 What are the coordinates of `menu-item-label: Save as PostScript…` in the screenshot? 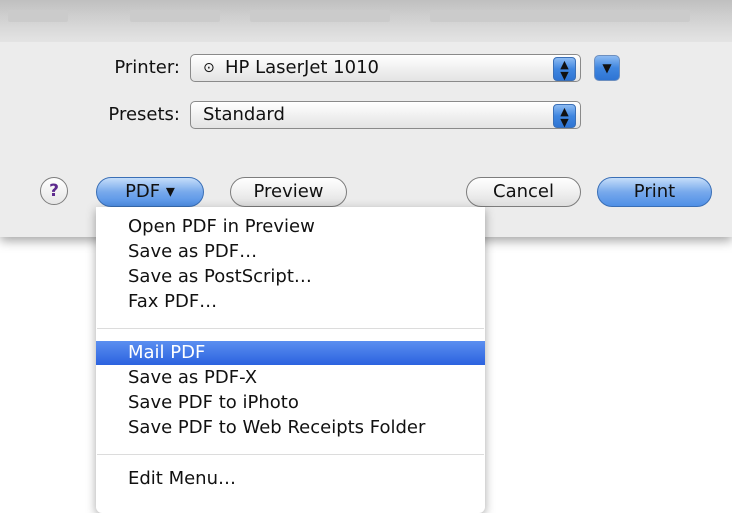 It's located at (220, 276).